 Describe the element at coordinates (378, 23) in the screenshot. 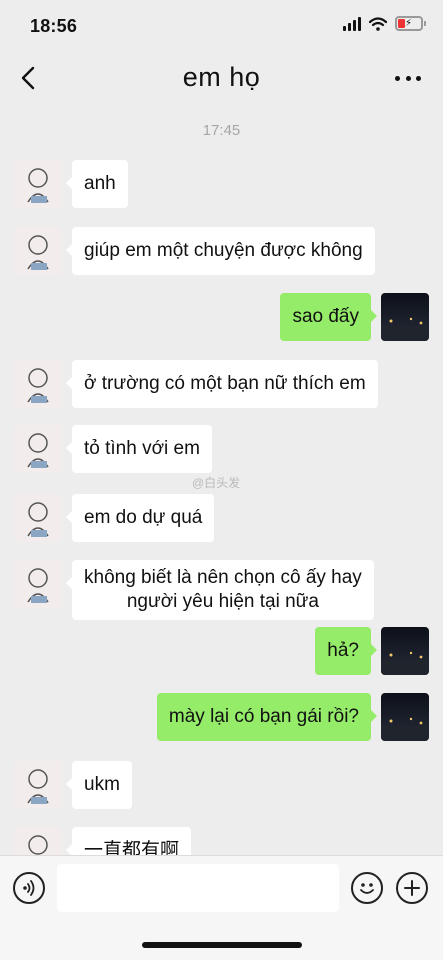

I see `wifi-icon` at that location.